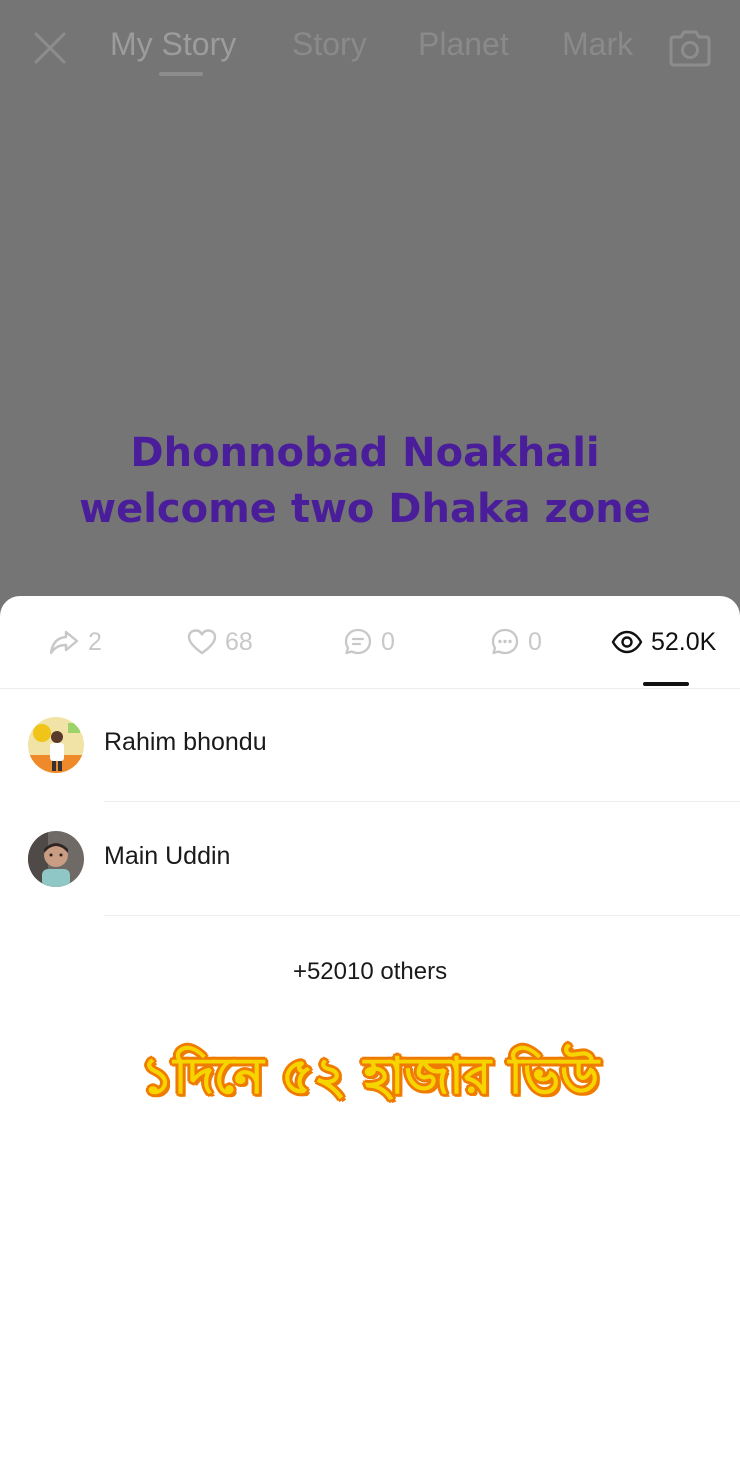 Image resolution: width=740 pixels, height=1460 pixels. What do you see at coordinates (388, 641) in the screenshot?
I see `comments-count: 0` at bounding box center [388, 641].